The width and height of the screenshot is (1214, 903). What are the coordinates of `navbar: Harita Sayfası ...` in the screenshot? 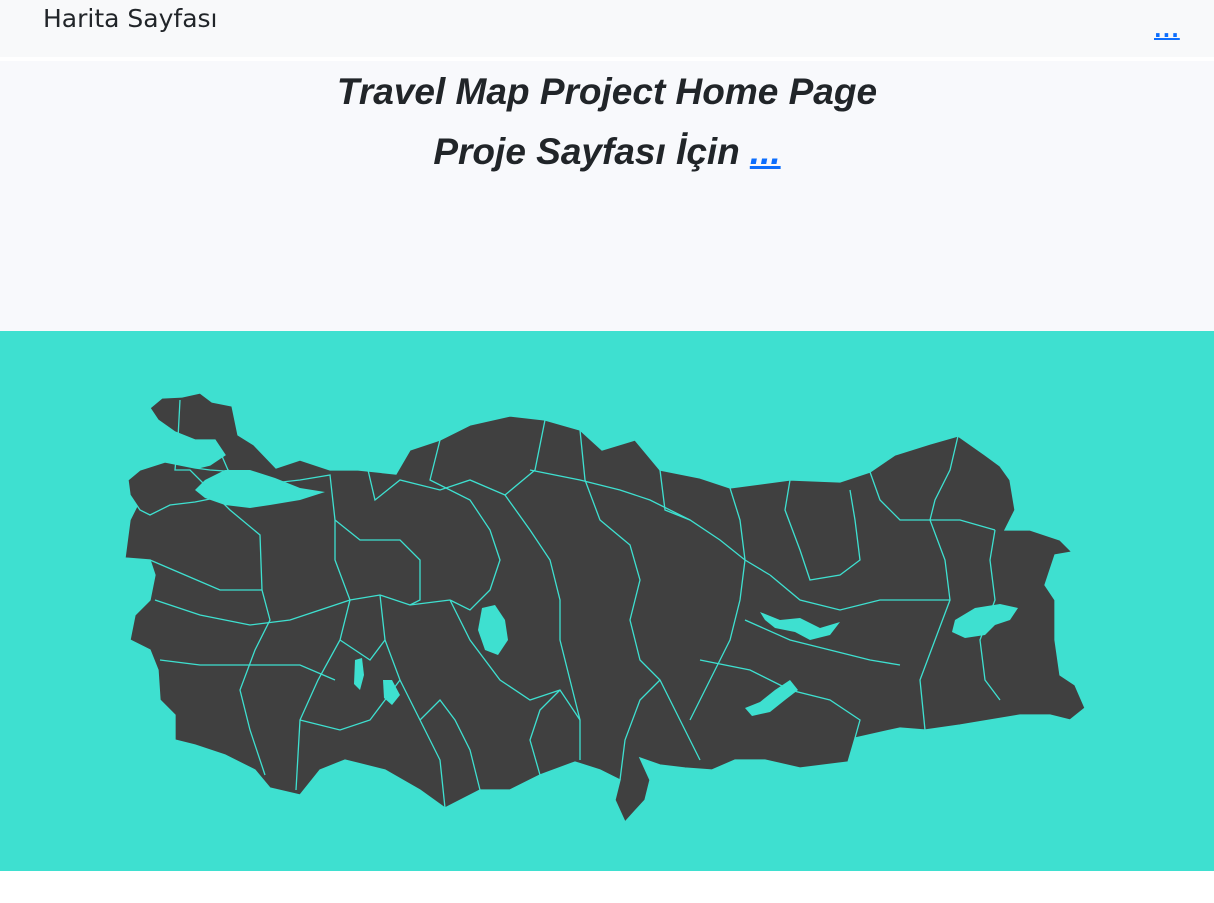 It's located at (607, 28).